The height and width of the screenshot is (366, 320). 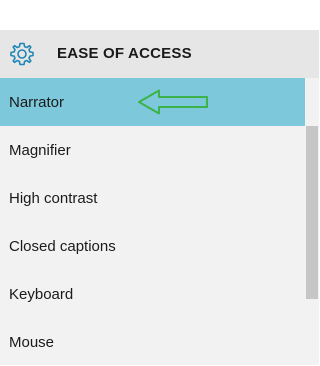 I want to click on nav-item-label: Closed captions, so click(x=62, y=246).